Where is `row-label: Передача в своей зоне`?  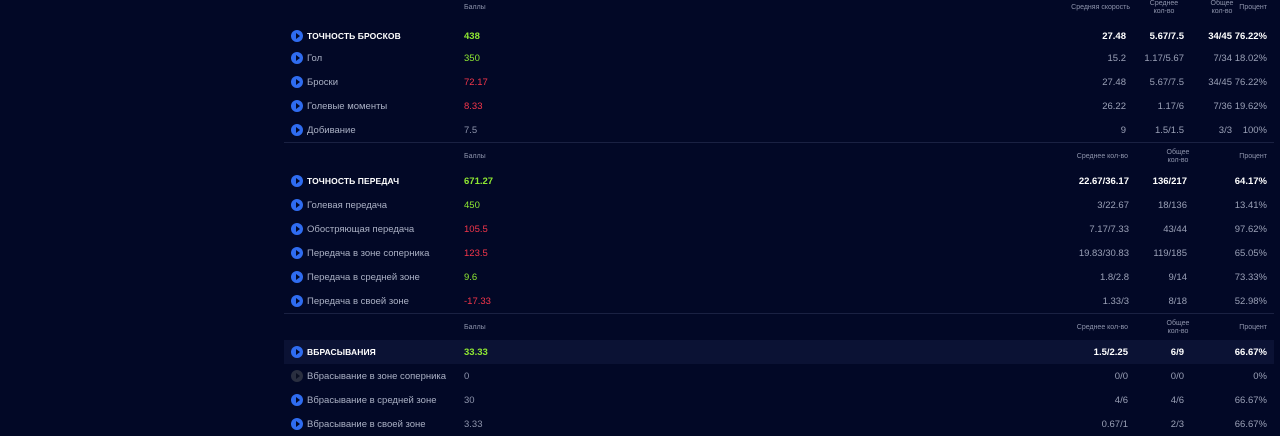 row-label: Передача в своей зоне is located at coordinates (358, 301).